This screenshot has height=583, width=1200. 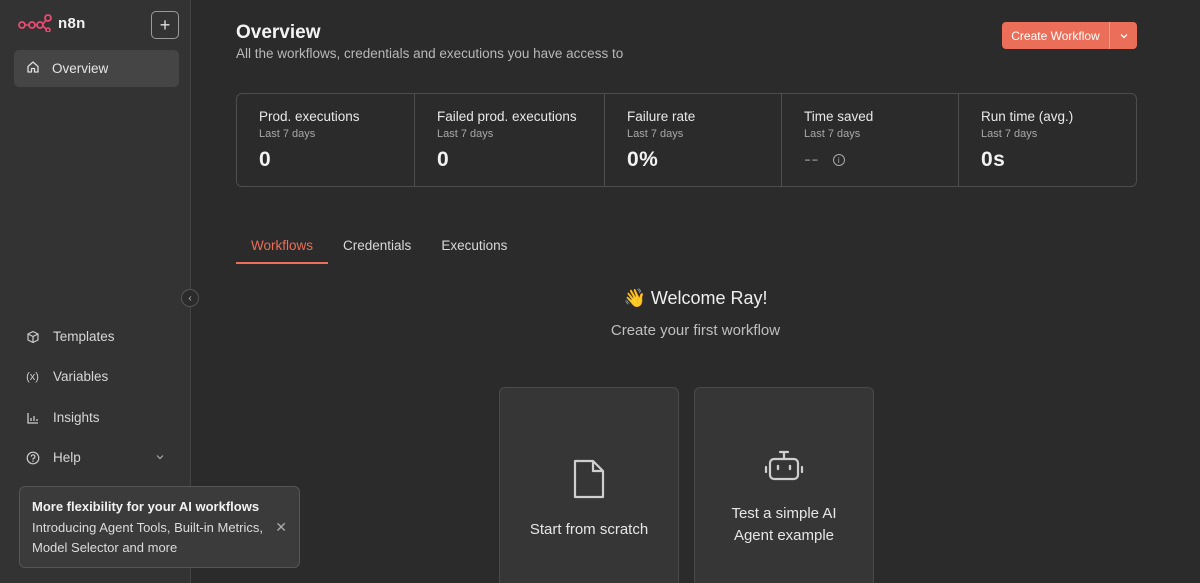 I want to click on sidebar-item-label: Insights, so click(x=76, y=417).